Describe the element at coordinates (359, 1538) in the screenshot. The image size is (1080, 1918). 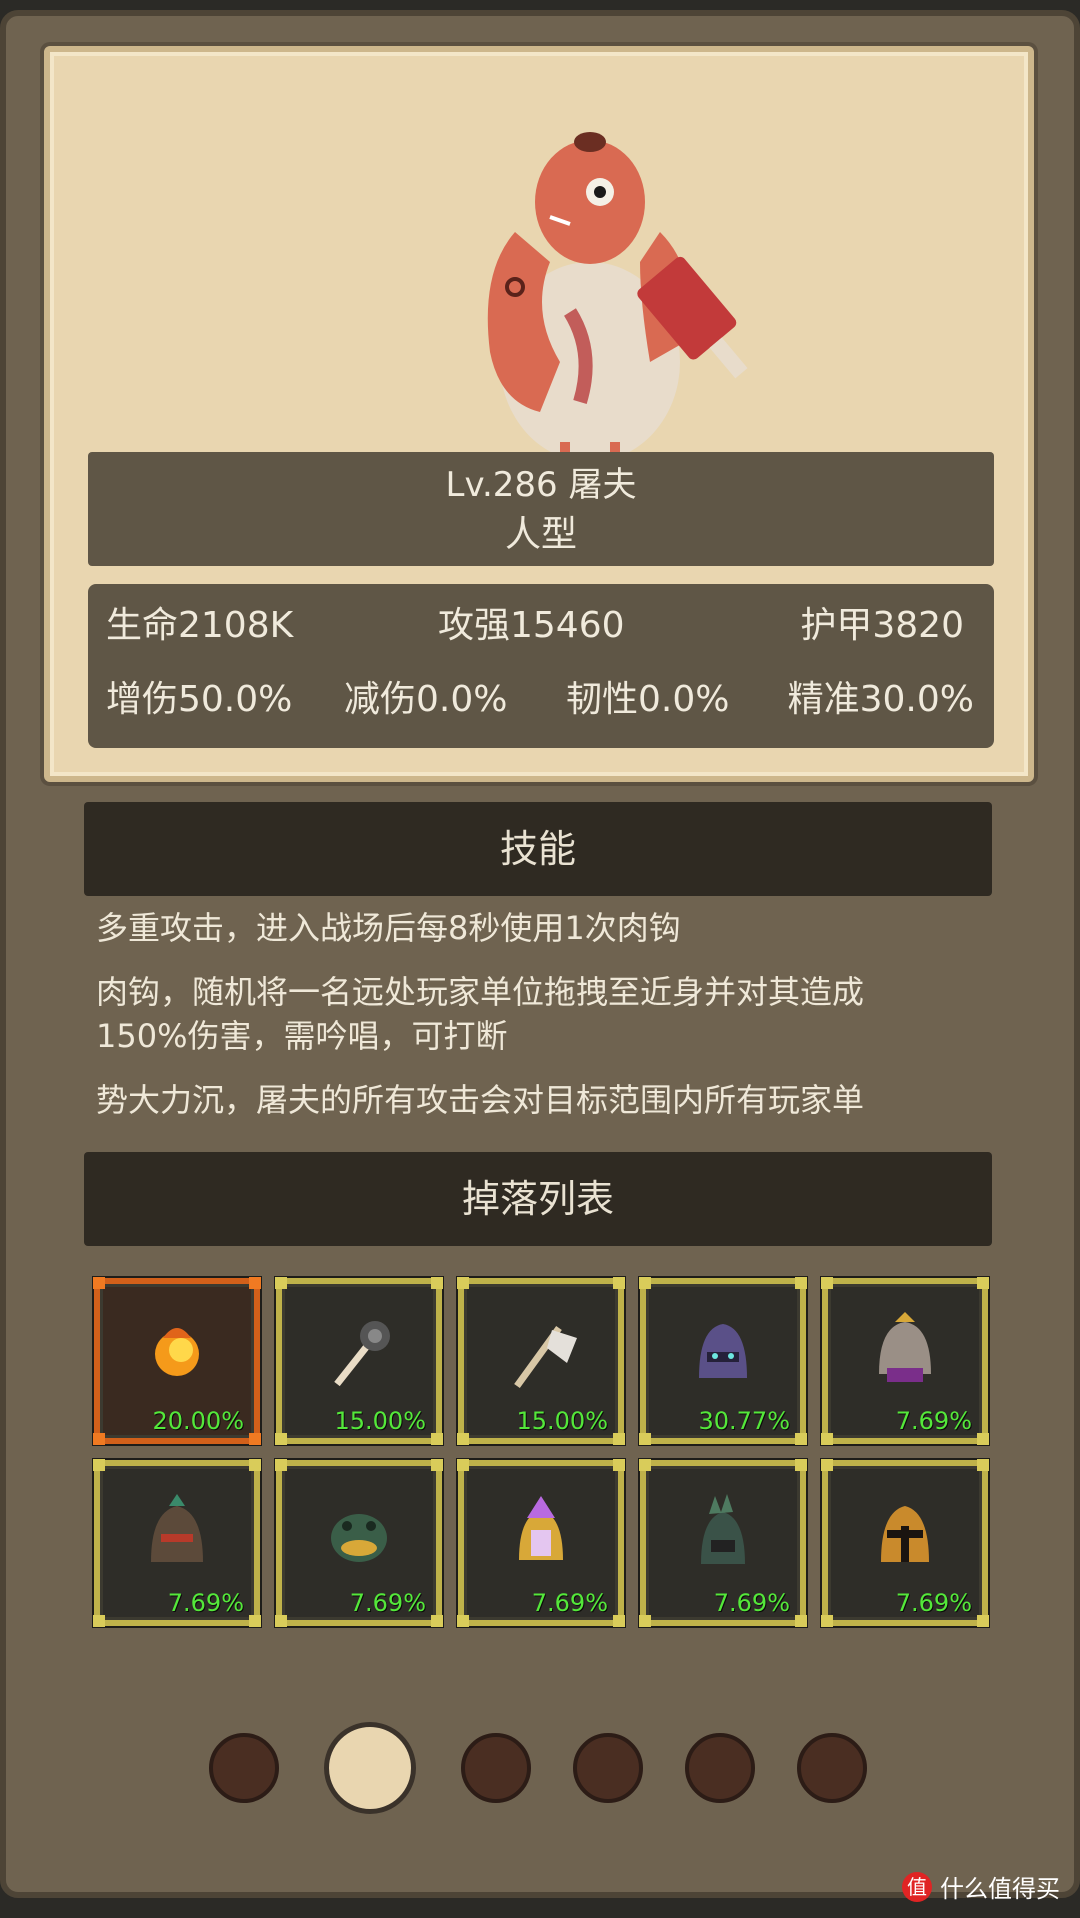
I see `green-frog-helmet-icon` at that location.